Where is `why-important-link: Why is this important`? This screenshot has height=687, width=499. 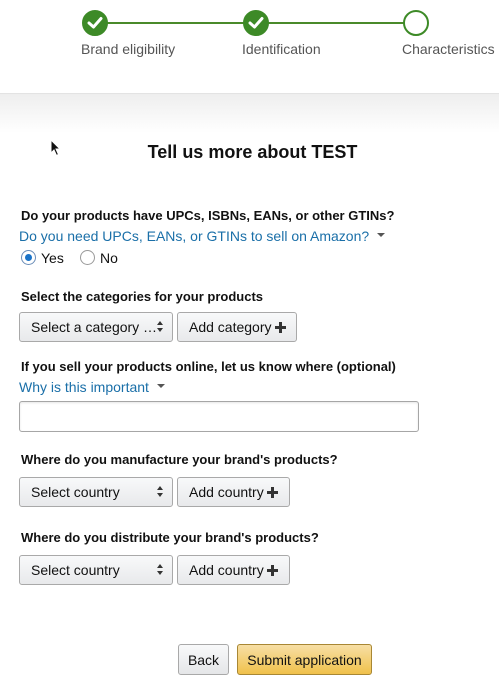 why-important-link: Why is this important is located at coordinates (92, 387).